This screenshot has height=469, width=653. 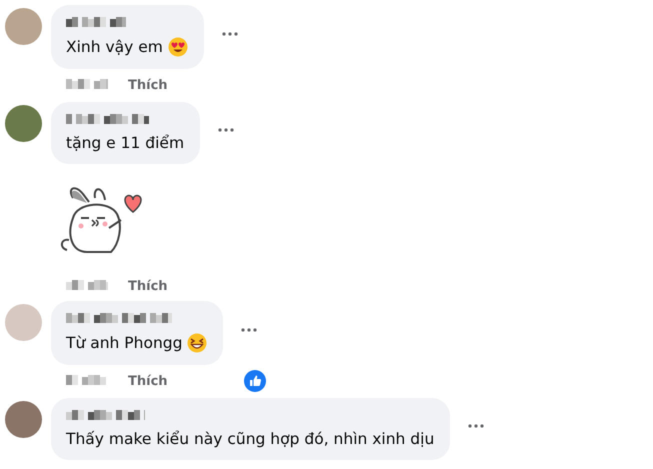 I want to click on comment-text: Từ anh Phongg, so click(x=124, y=343).